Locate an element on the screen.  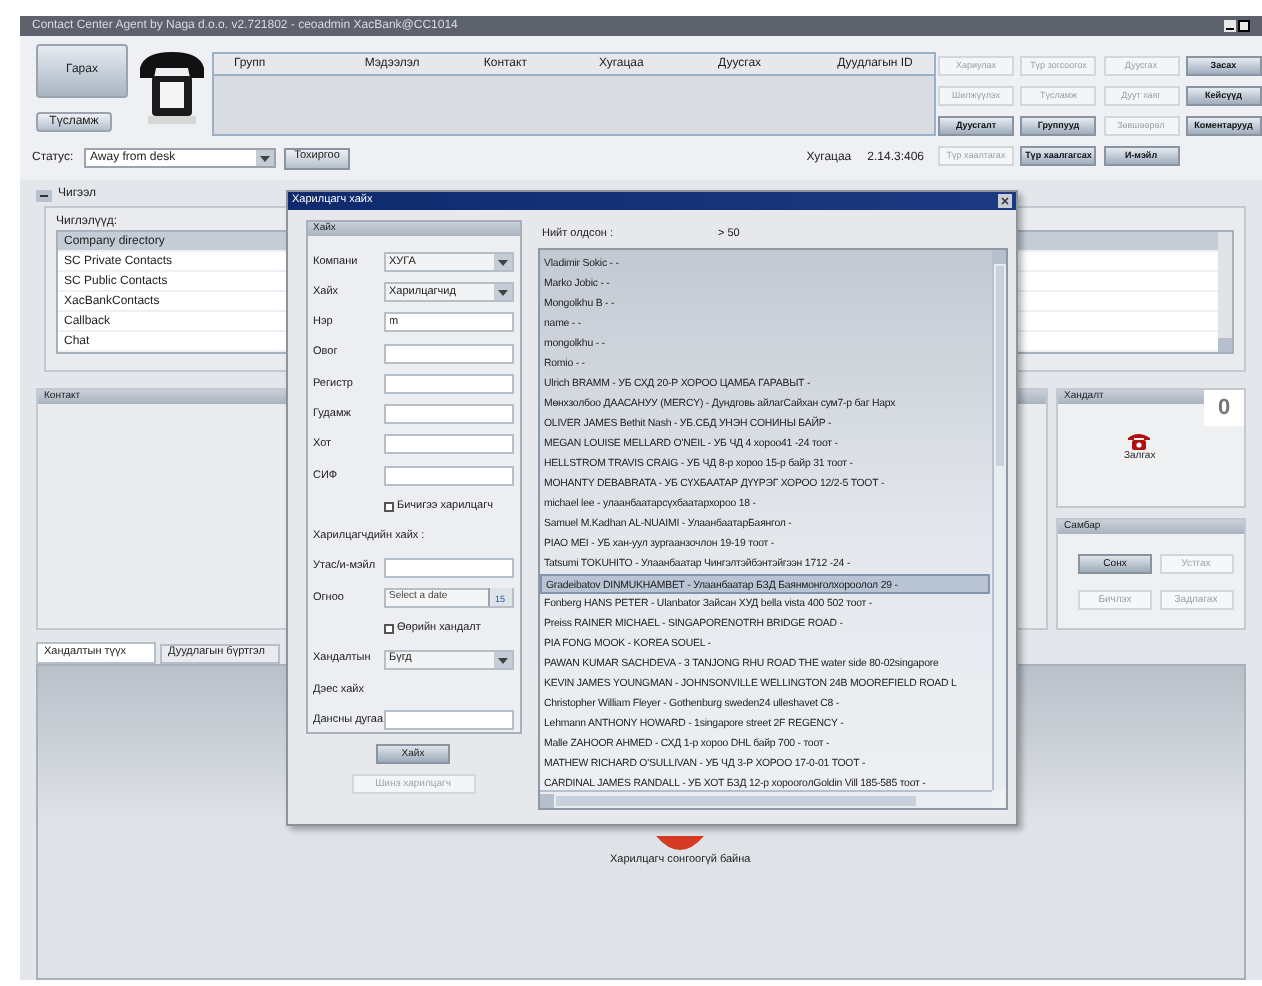
counter: 0 is located at coordinates (1224, 408).